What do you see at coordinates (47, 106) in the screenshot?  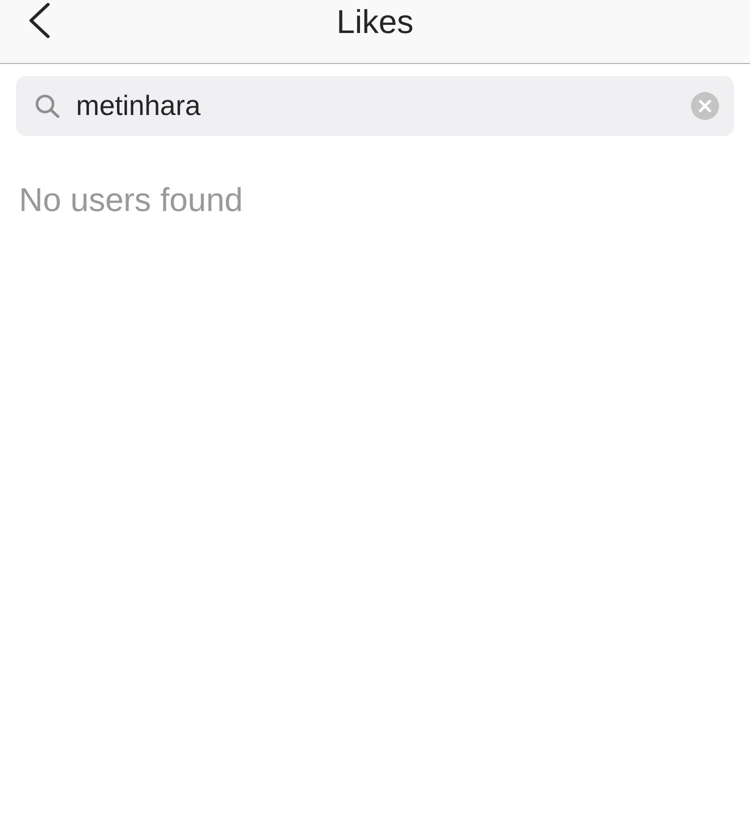 I see `search-icon` at bounding box center [47, 106].